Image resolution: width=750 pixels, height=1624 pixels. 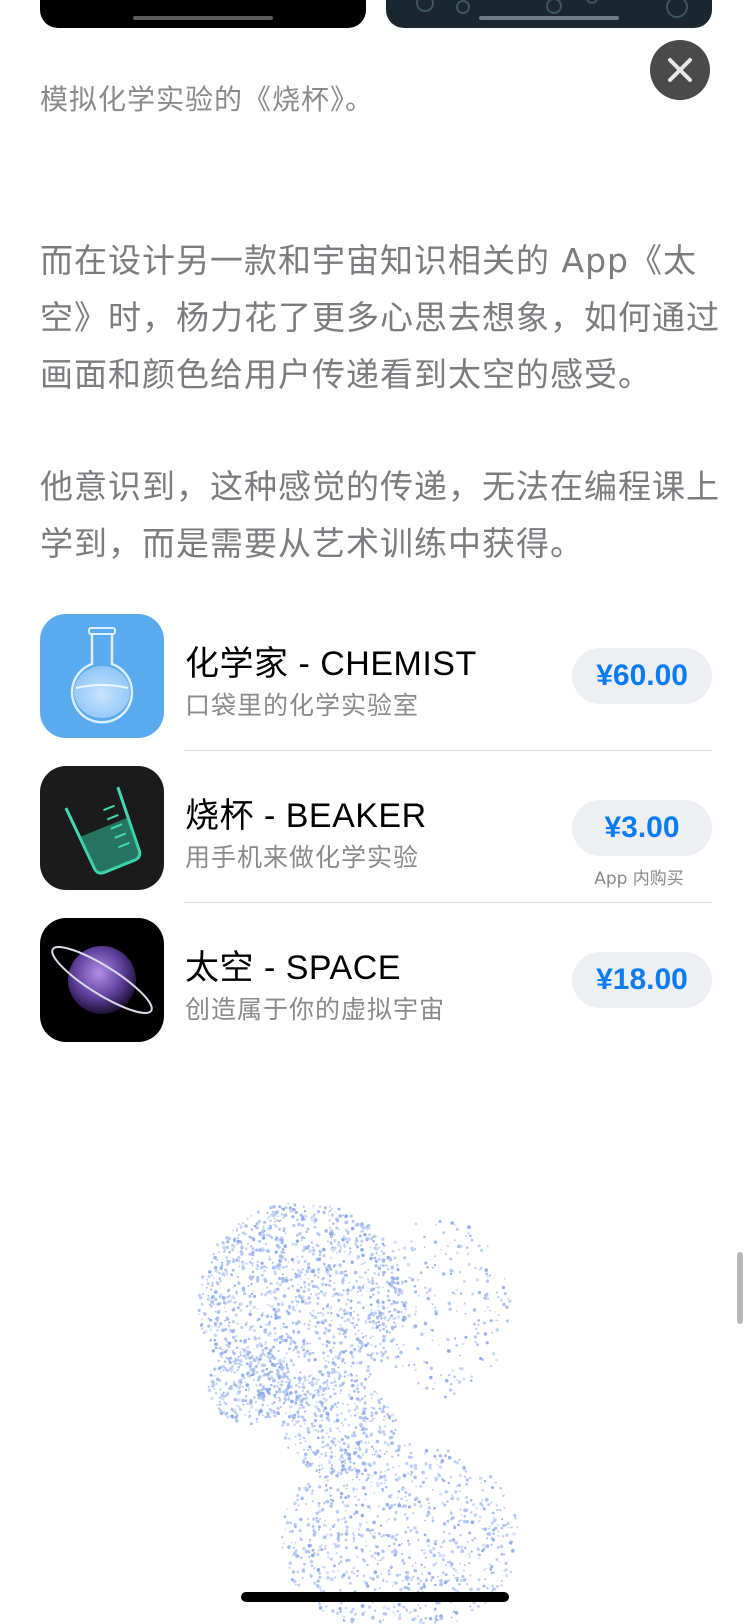 What do you see at coordinates (102, 980) in the screenshot?
I see `planet-icon` at bounding box center [102, 980].